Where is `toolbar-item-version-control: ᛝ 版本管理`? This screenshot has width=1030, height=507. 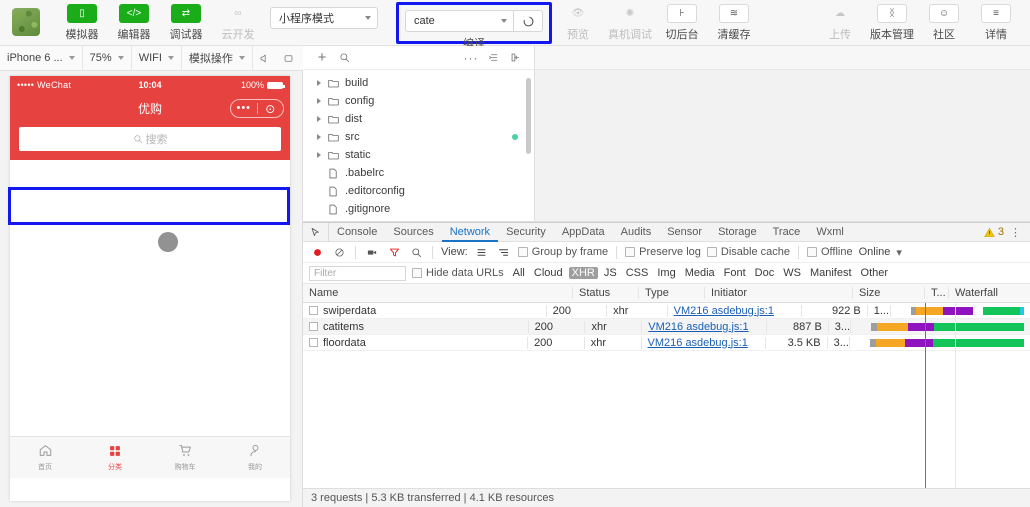
toolbar-item-version-control: ᛝ 版本管理 is located at coordinates (892, 23).